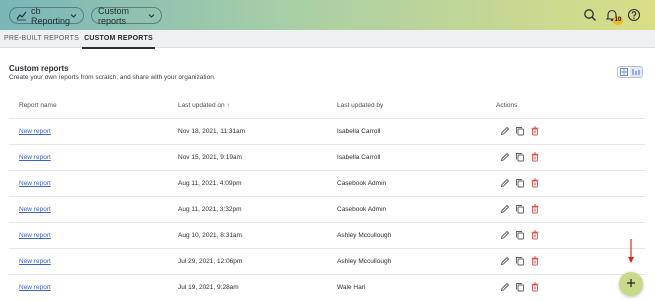  I want to click on last-updated-on: Jul 29, 2021, 12:06pm, so click(210, 261).